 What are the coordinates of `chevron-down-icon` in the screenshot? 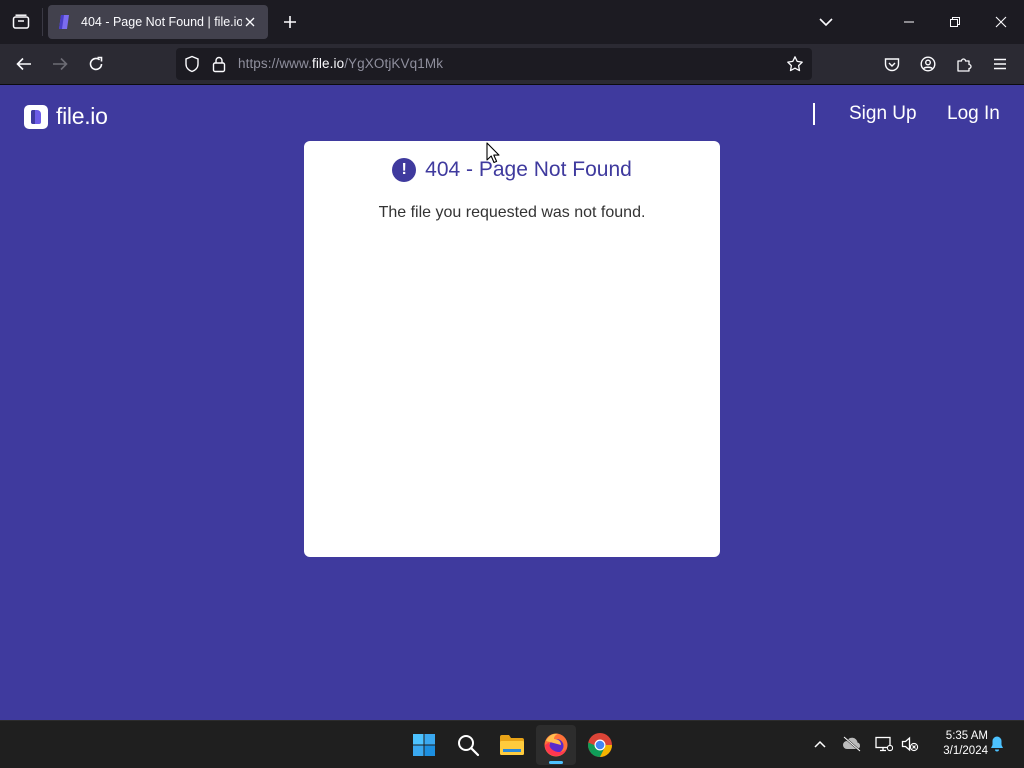 It's located at (826, 22).